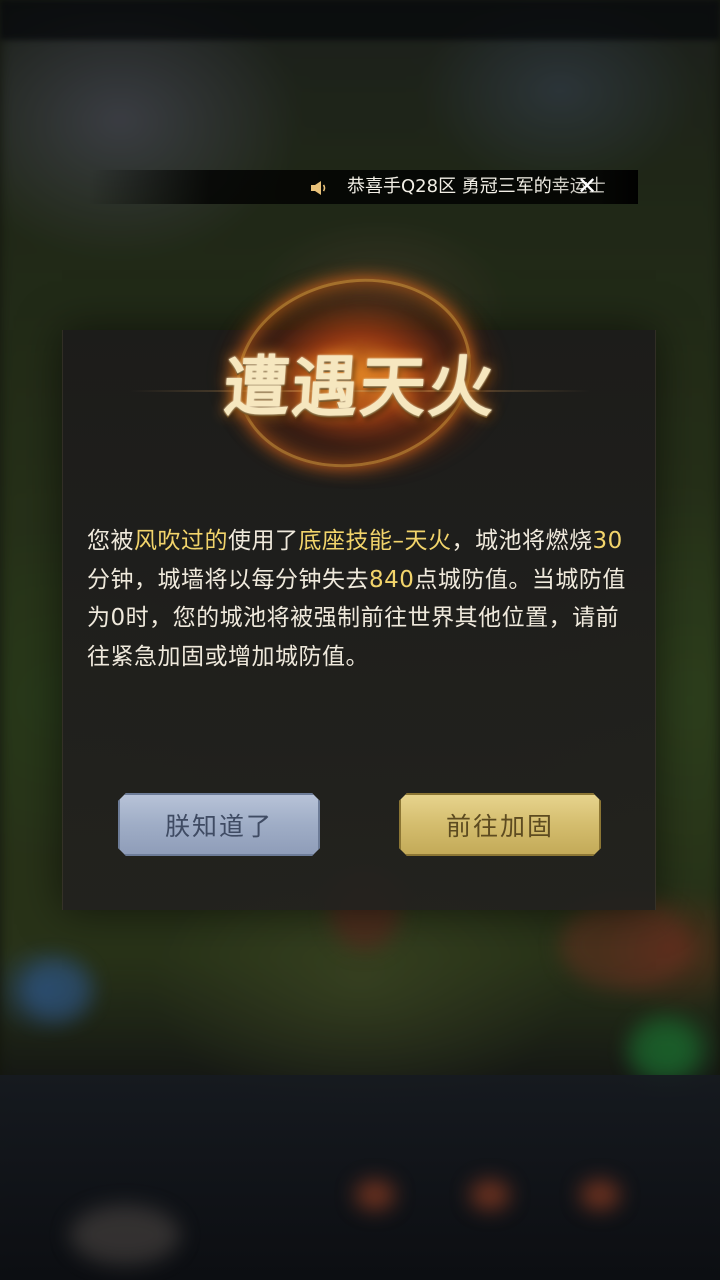 Image resolution: width=720 pixels, height=1280 pixels. Describe the element at coordinates (392, 579) in the screenshot. I see `defense-loss-value: 840` at that location.